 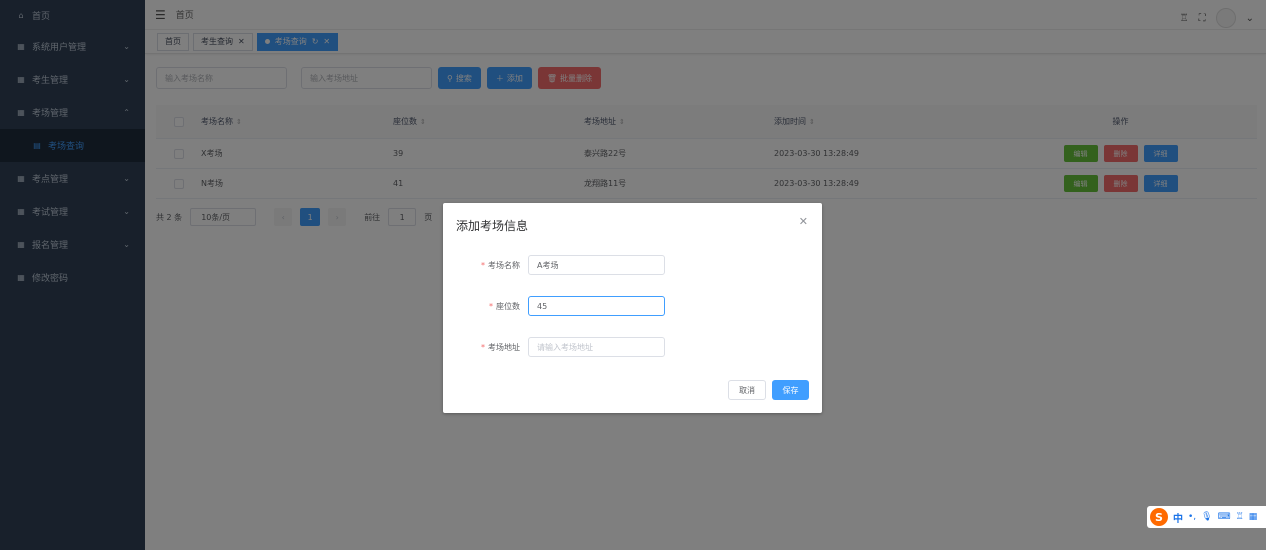 I want to click on punctuation-icon: •,, so click(x=1192, y=517).